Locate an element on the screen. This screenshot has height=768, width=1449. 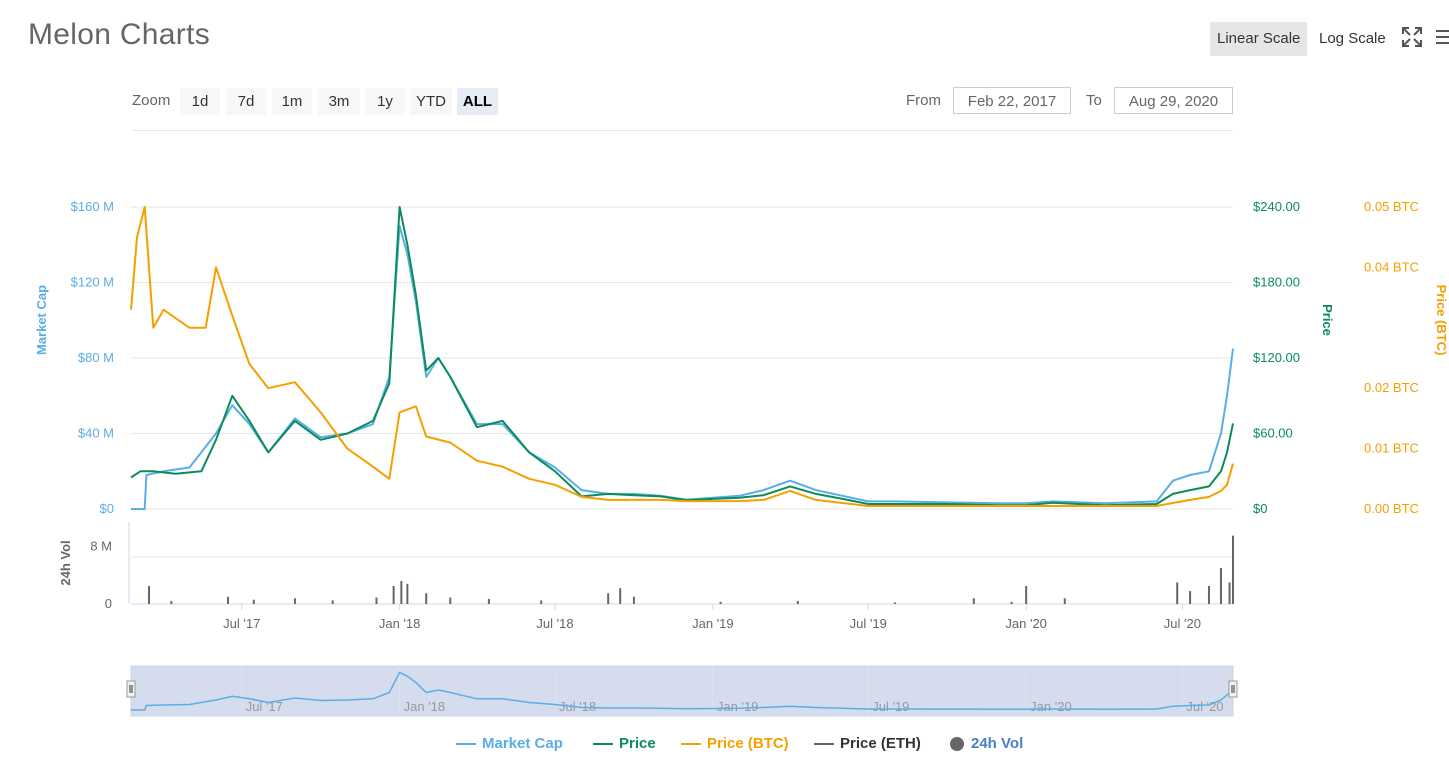
market-cap-tick-label: $80 M is located at coordinates (96, 357).